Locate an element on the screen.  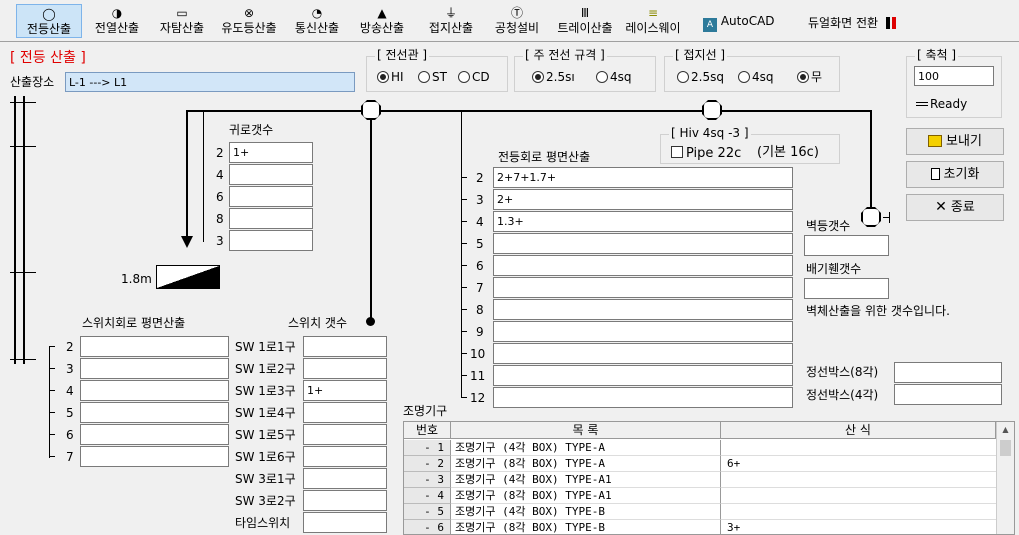
tab-outlet: ◑ 전열산출 is located at coordinates (117, 21).